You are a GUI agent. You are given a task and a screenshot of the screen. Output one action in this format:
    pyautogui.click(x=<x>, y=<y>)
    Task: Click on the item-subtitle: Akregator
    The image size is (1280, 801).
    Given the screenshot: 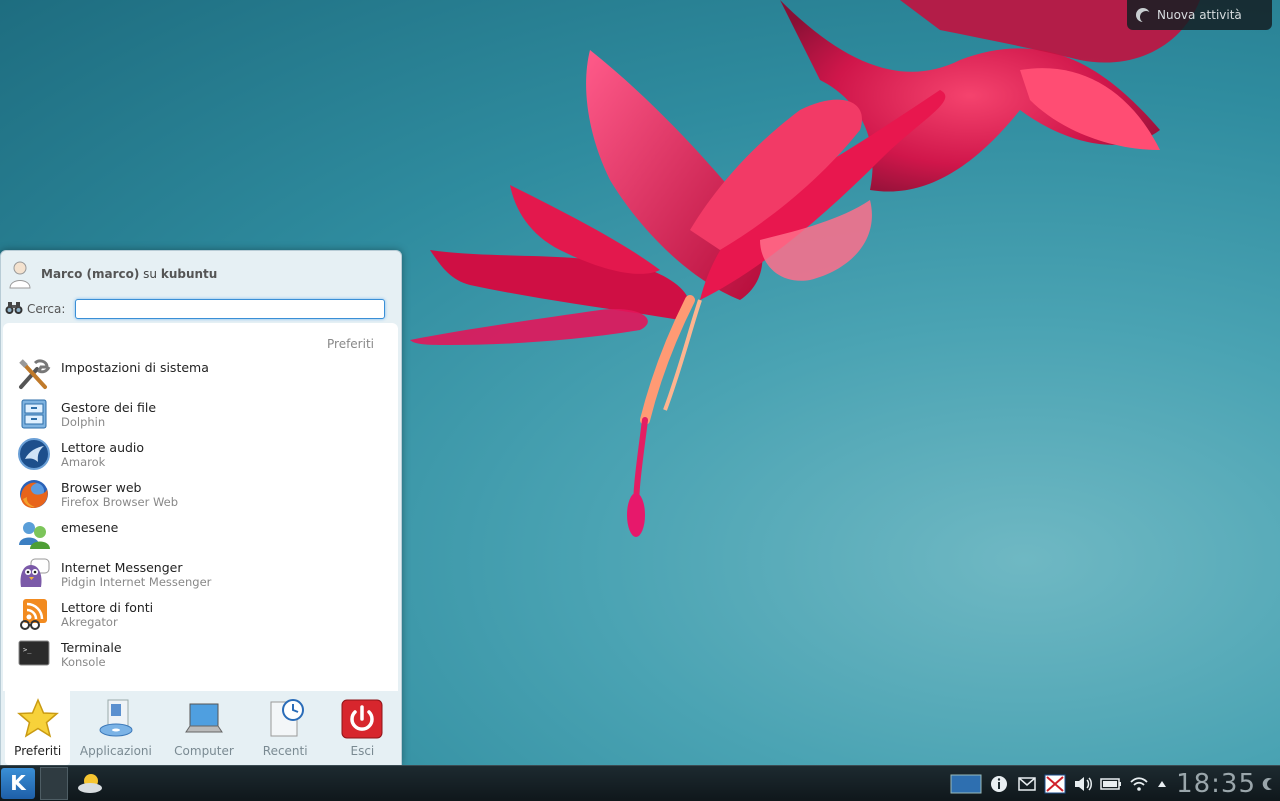 What is the action you would take?
    pyautogui.click(x=89, y=622)
    